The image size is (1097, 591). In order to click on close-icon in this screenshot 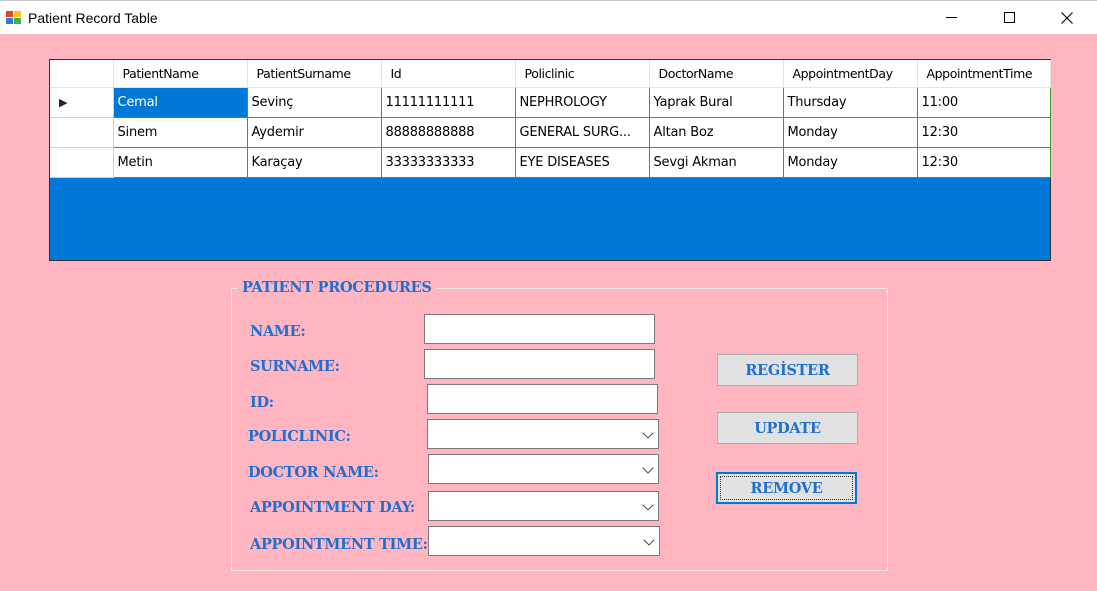, I will do `click(1067, 17)`.